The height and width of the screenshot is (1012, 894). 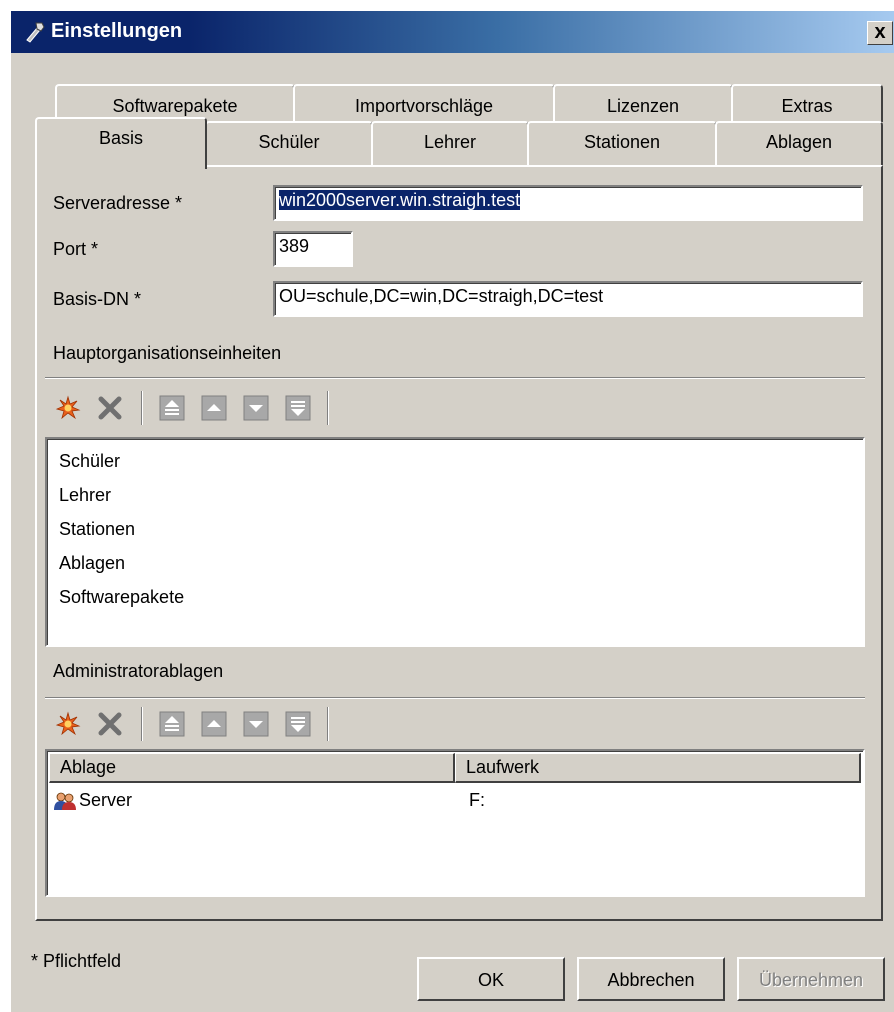 I want to click on tab-importvorschlaege: Importvorschläge, so click(x=424, y=103).